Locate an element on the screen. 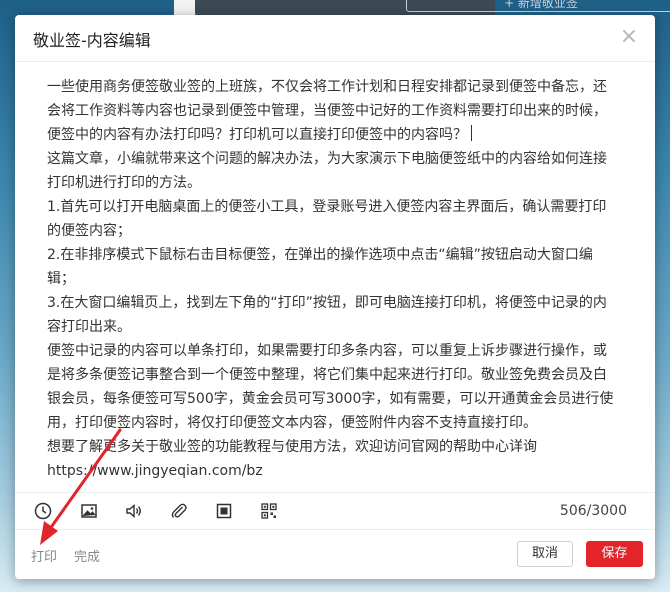  qrcode-icon is located at coordinates (269, 511).